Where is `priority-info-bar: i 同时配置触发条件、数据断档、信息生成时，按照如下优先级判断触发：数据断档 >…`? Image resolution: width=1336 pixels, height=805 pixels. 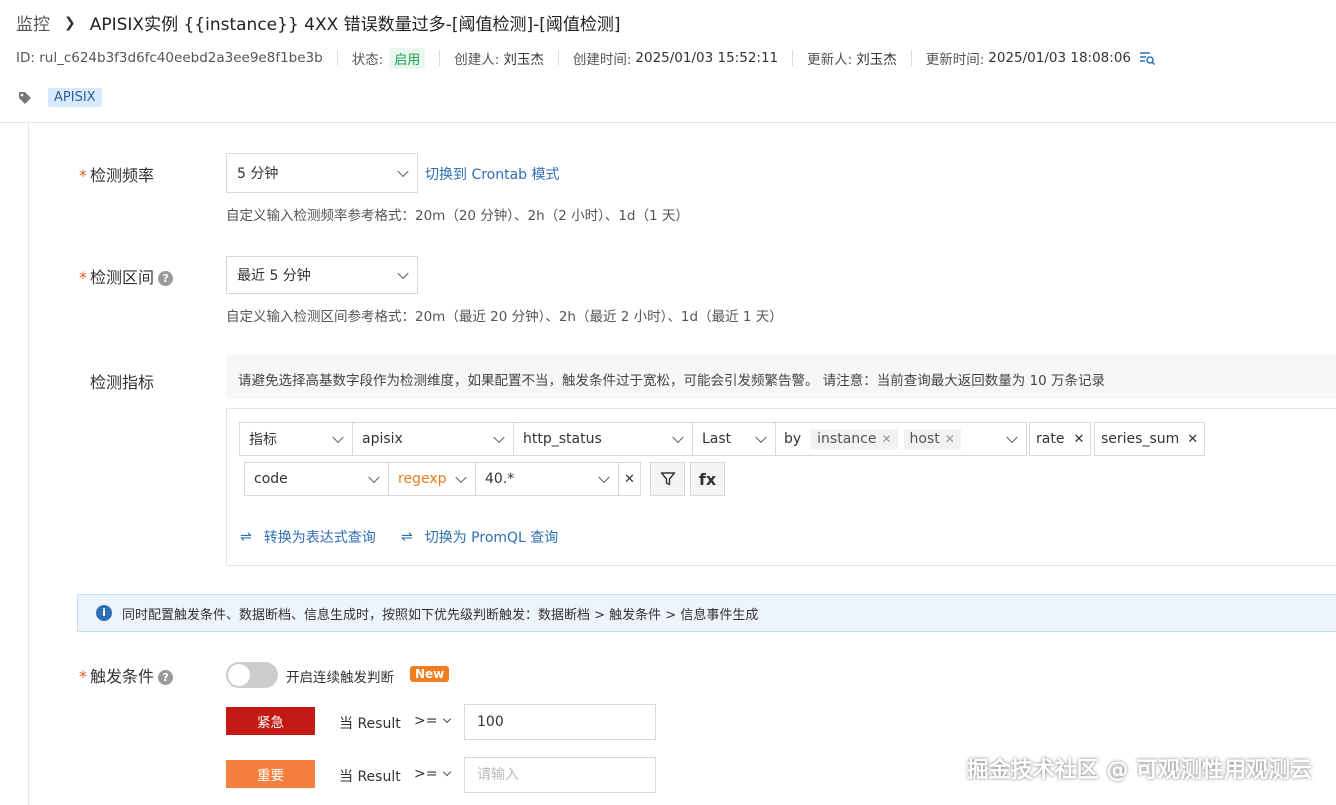 priority-info-bar: i 同时配置触发条件、数据断档、信息生成时，按照如下优先级判断触发：数据断档 >… is located at coordinates (706, 613).